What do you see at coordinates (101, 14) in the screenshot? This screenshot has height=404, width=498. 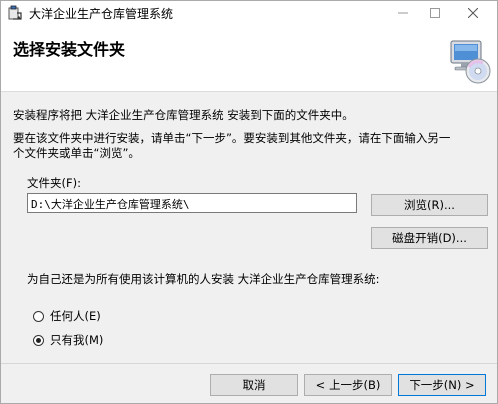 I see `window-title: 大洋企业生产仓库管理系统` at bounding box center [101, 14].